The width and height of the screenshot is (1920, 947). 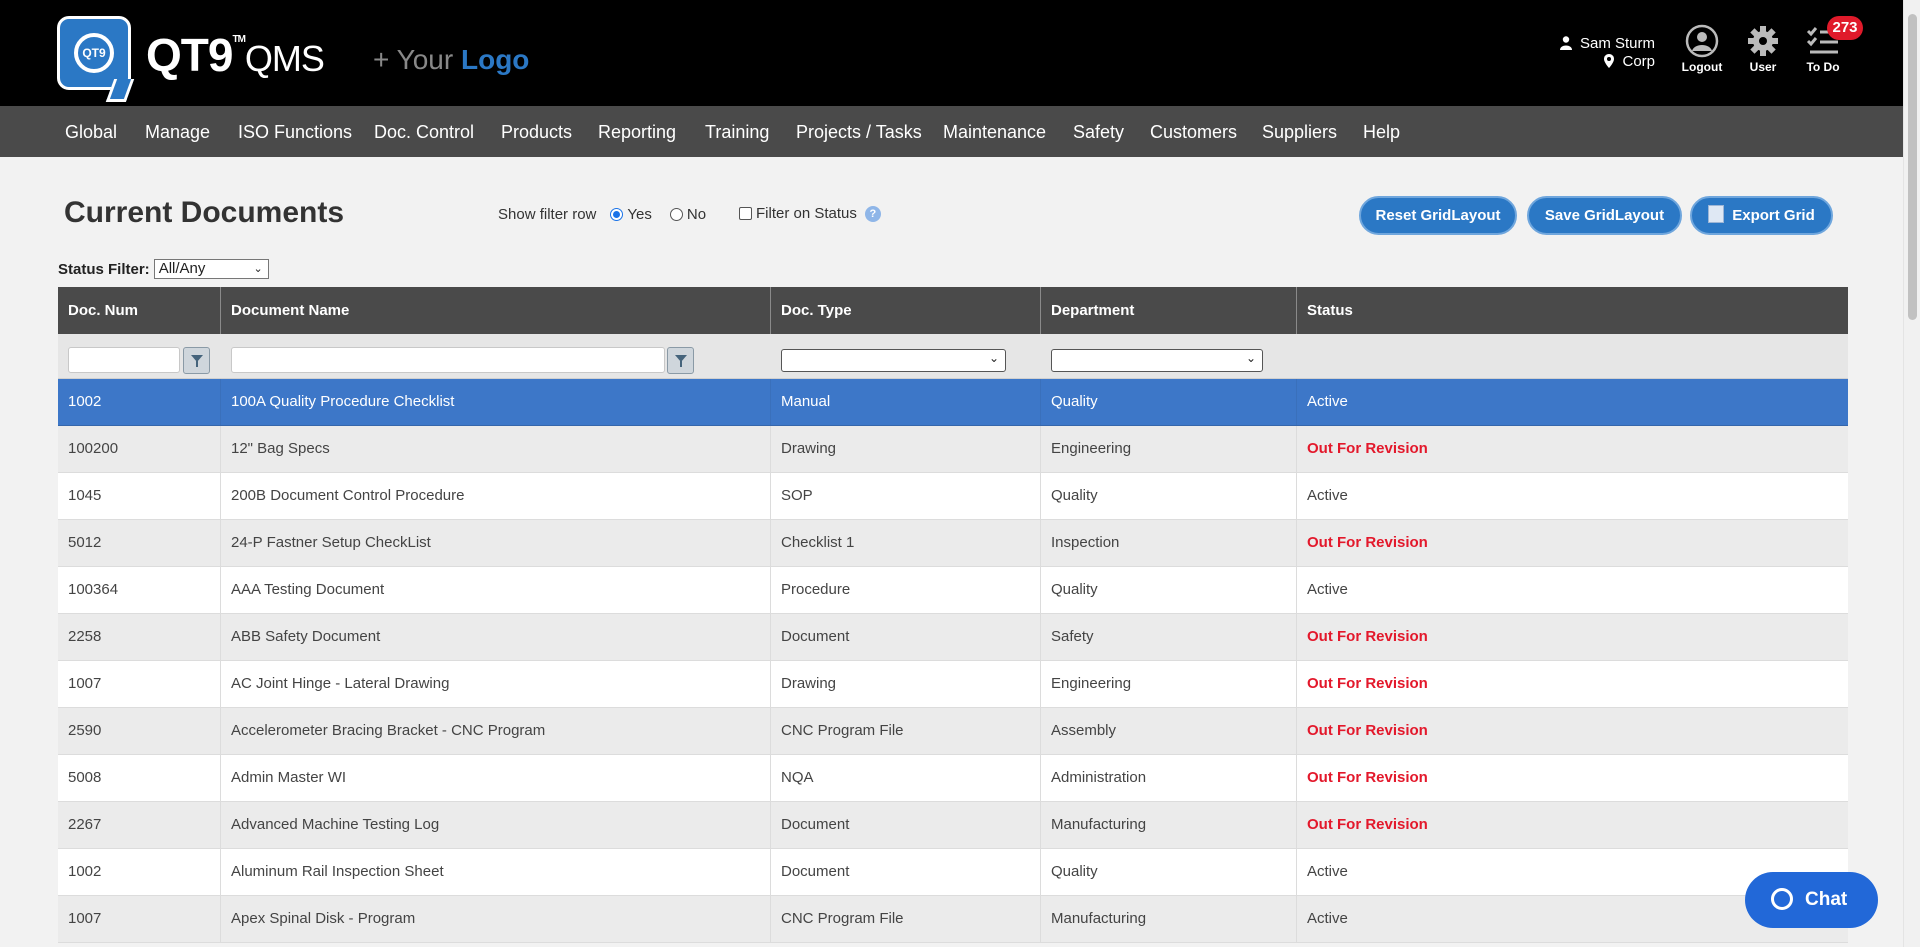 What do you see at coordinates (859, 132) in the screenshot?
I see `nav-item-projects-tasks: Projects / Tasks` at bounding box center [859, 132].